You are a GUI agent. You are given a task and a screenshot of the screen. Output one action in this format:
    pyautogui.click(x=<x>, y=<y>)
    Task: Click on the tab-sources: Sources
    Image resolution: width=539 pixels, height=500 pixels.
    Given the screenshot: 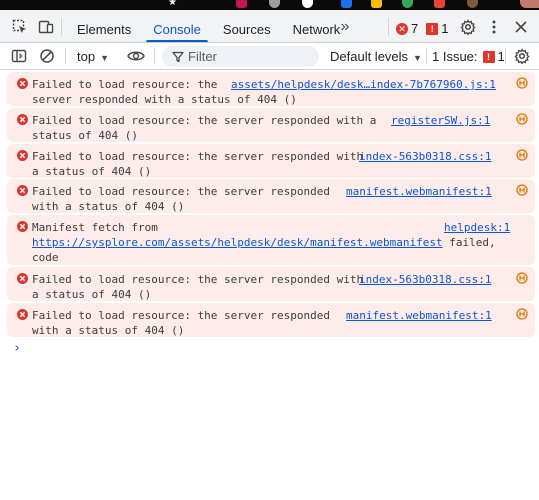 What is the action you would take?
    pyautogui.click(x=247, y=26)
    